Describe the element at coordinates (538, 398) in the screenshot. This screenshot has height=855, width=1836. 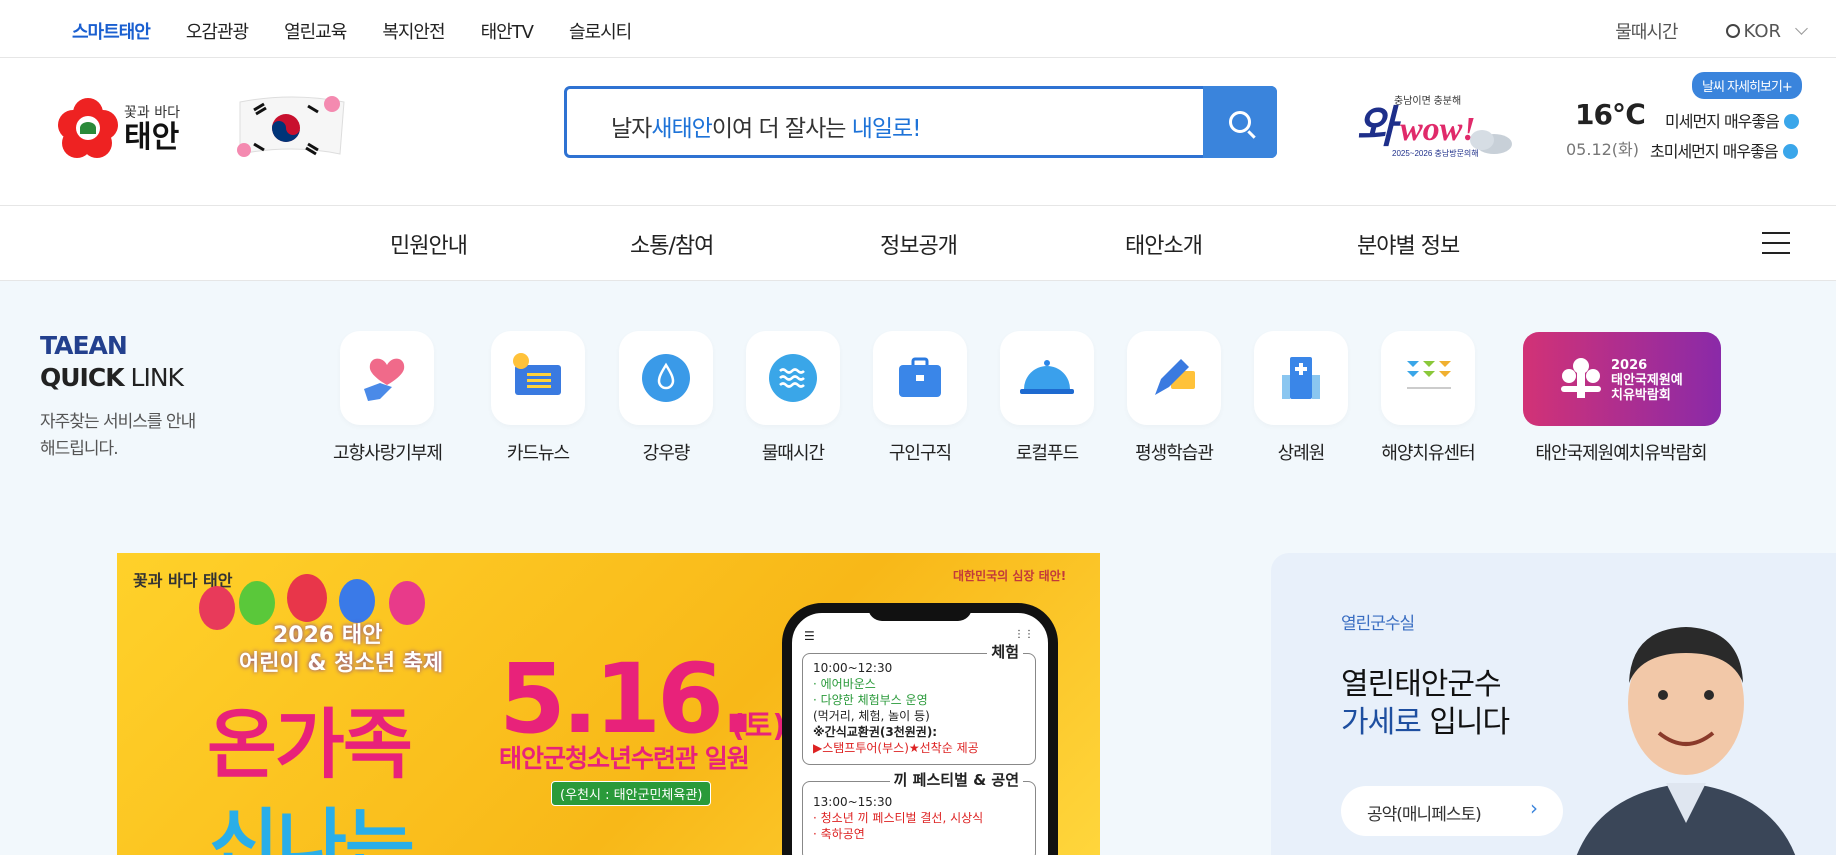
I see `quick-link-item: 카드뉴스` at that location.